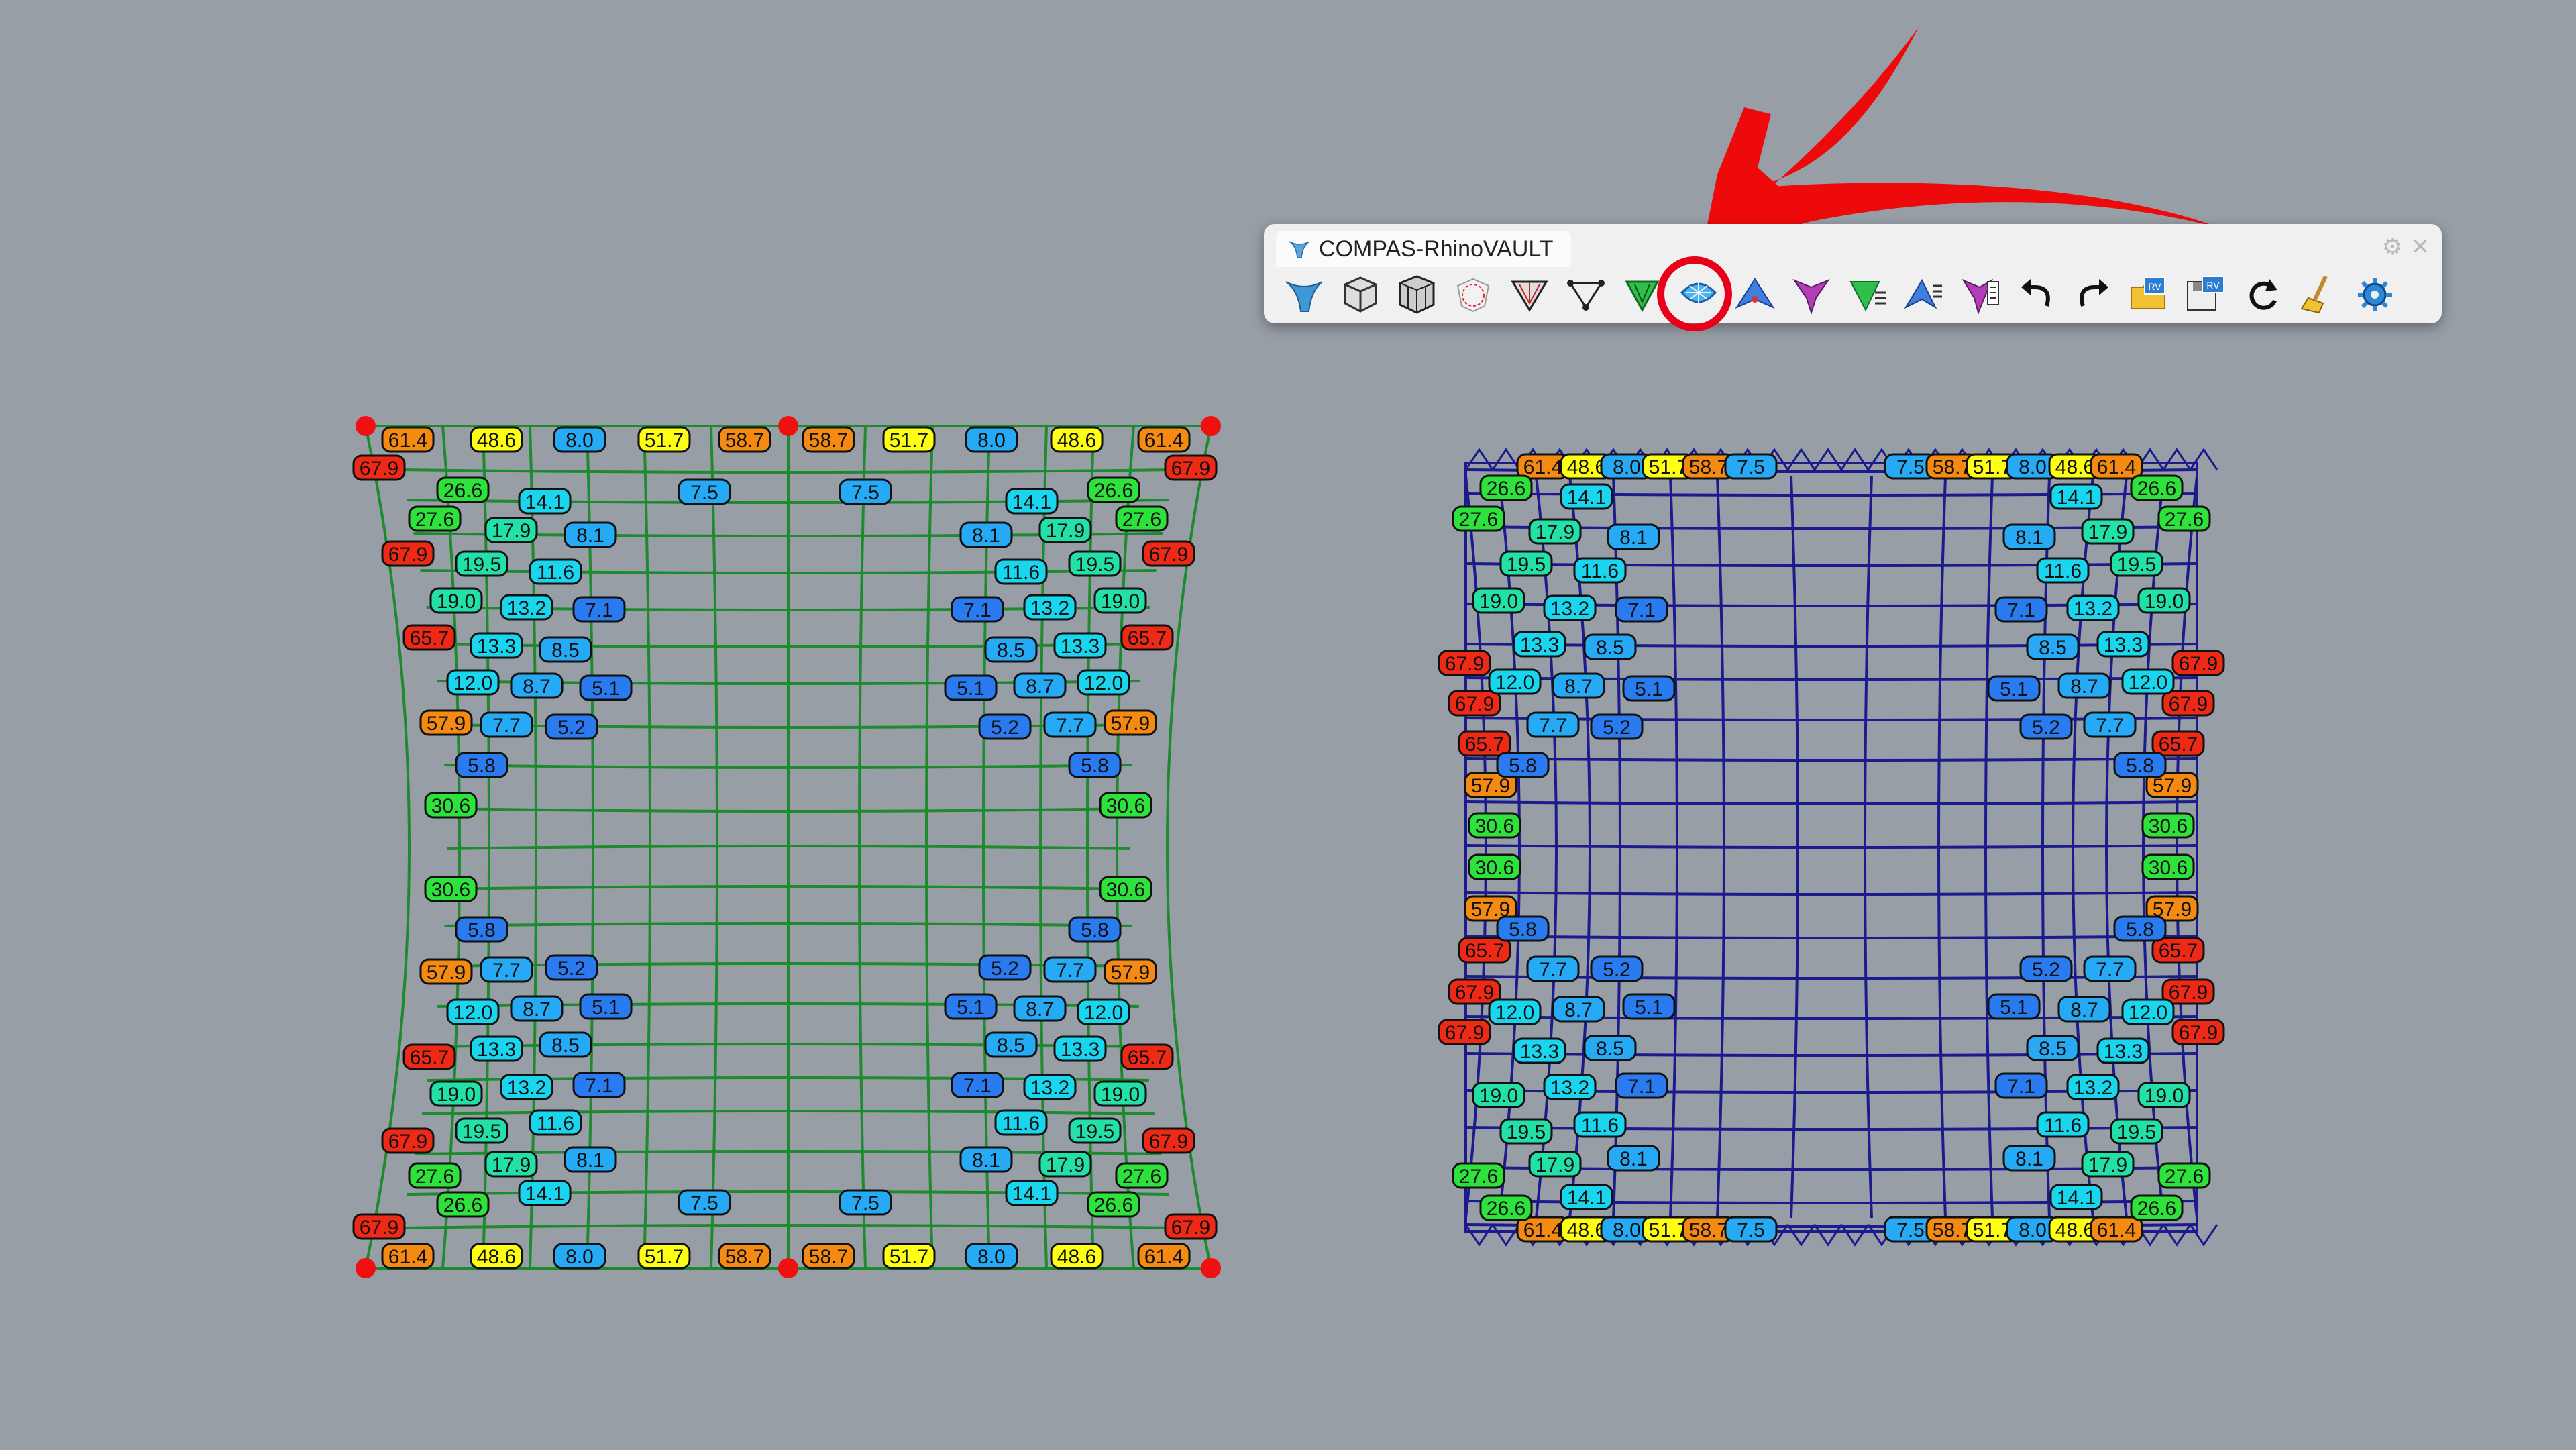 The height and width of the screenshot is (1450, 2576). What do you see at coordinates (1523, 765) in the screenshot?
I see `force-badge: 5.8` at bounding box center [1523, 765].